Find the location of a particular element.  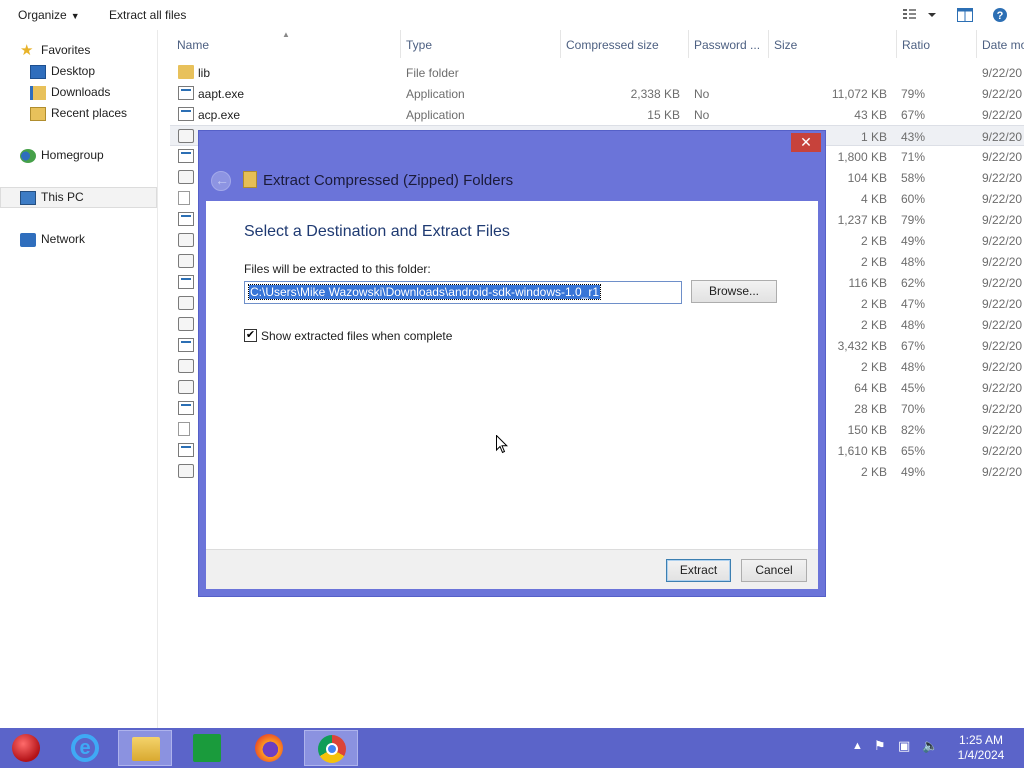

nav-network: Network is located at coordinates (52, 239).